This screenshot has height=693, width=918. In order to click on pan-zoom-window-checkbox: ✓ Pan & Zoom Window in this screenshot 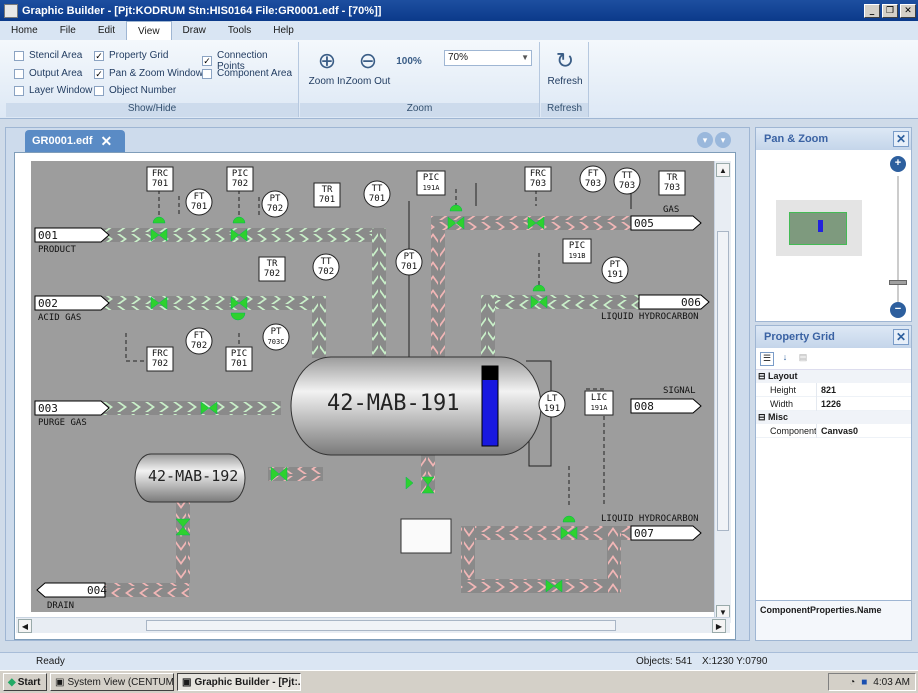, I will do `click(148, 73)`.